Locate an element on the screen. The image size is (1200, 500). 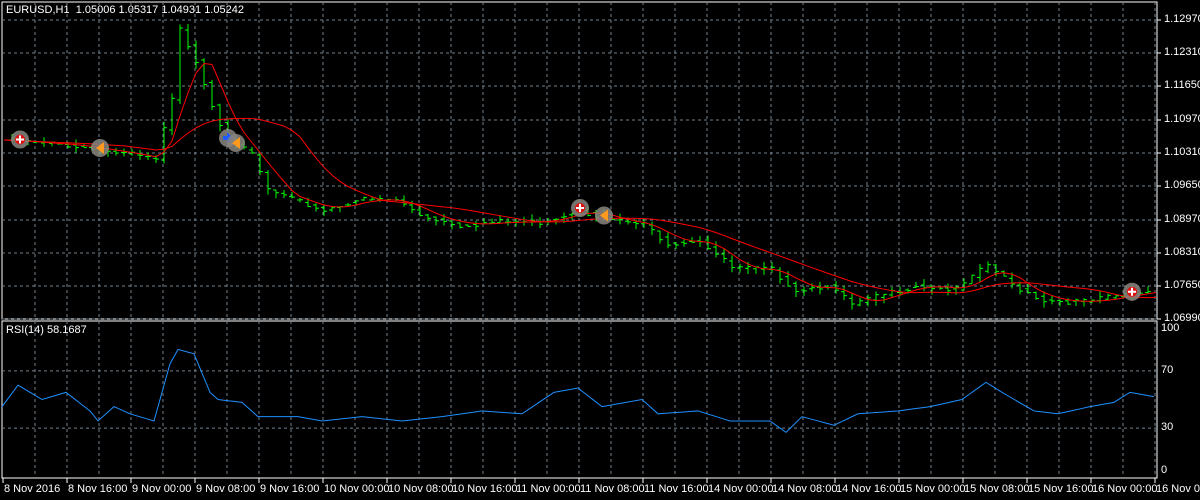
rsi-tick-label: 100 is located at coordinates (1170, 328).